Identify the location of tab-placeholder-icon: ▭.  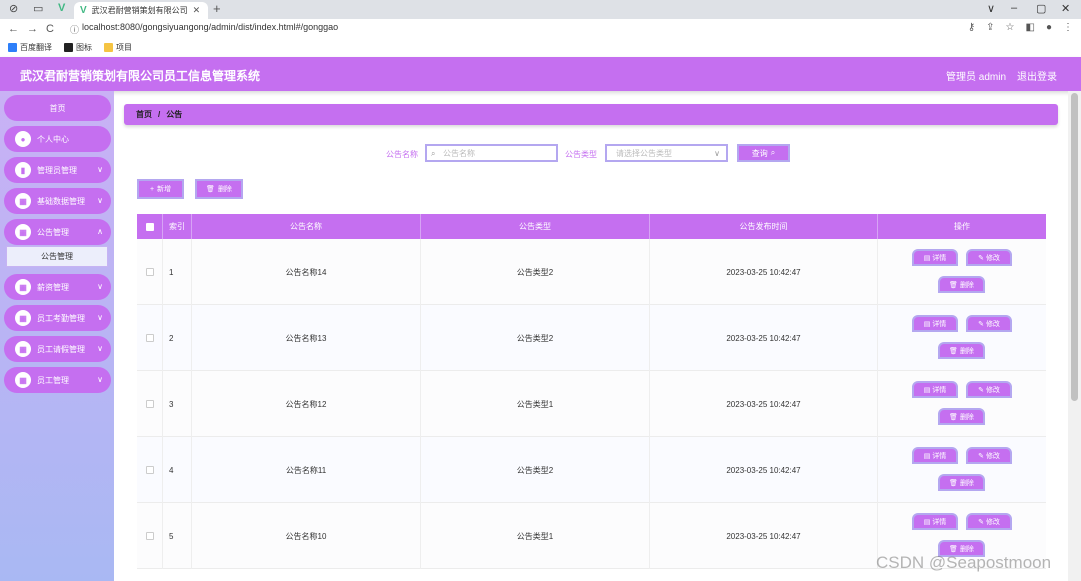
(38, 8).